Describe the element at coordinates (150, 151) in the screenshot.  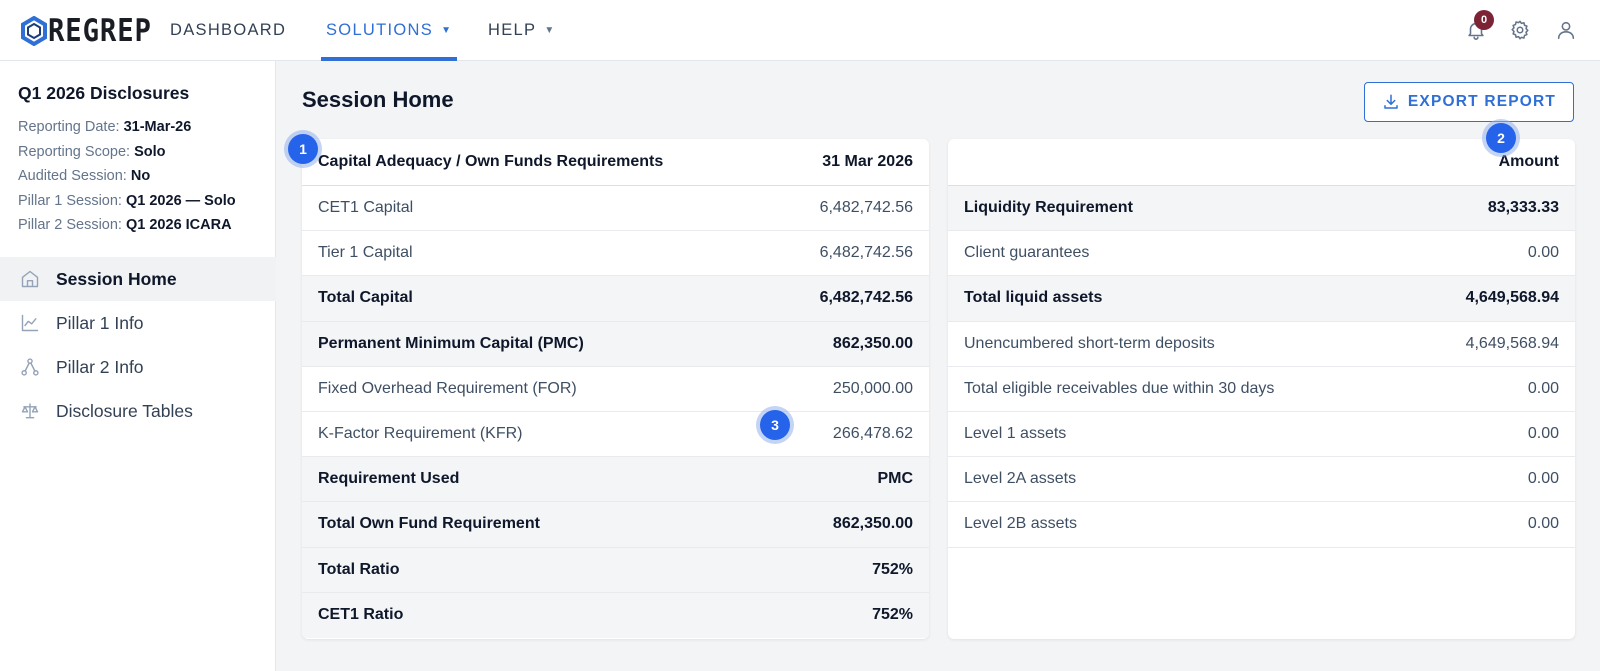
I see `meta-value: Solo` at that location.